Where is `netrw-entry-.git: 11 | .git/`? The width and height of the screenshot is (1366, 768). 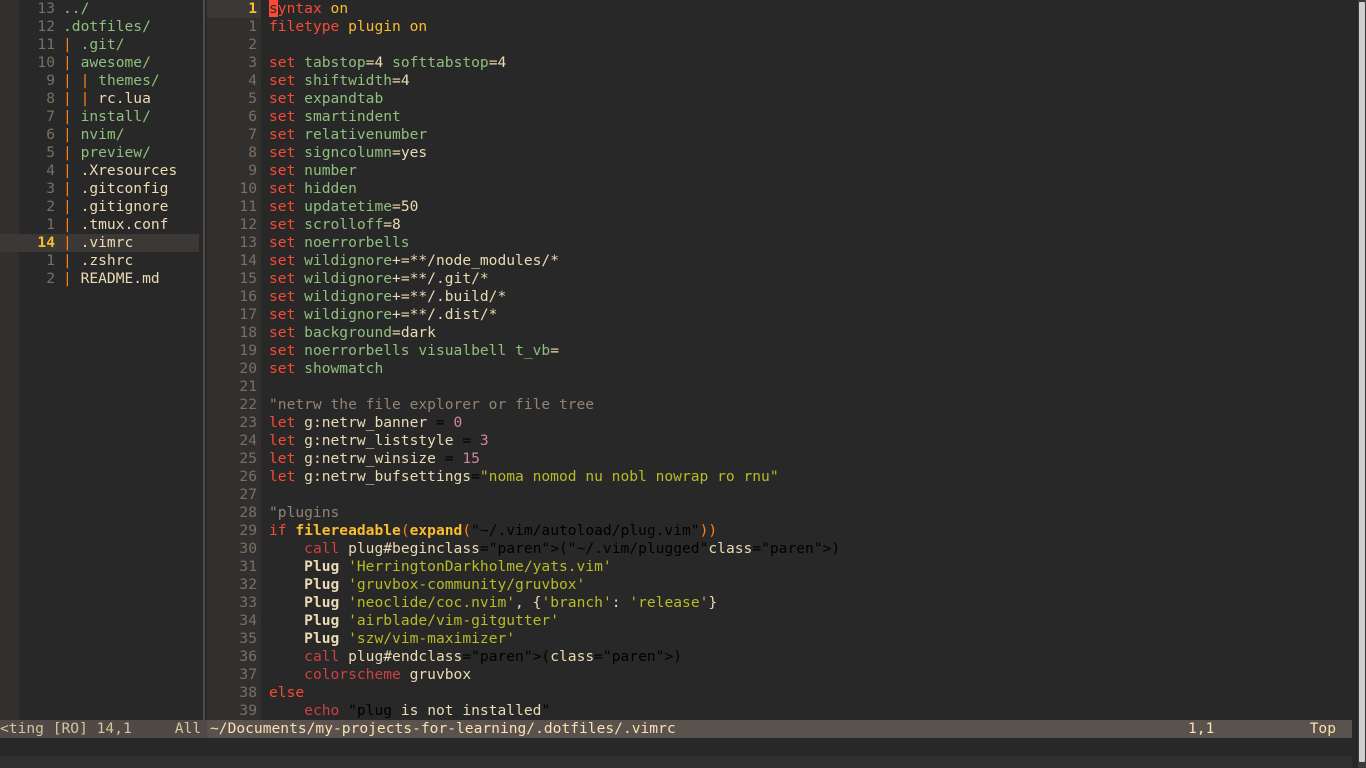
netrw-entry-.git: 11 | .git/ is located at coordinates (99, 45).